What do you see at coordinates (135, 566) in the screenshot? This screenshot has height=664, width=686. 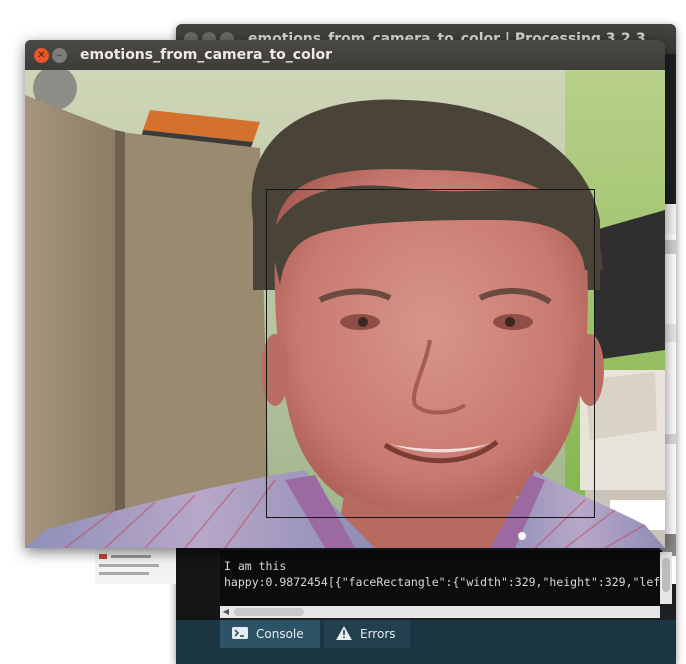 I see `background-window-peek` at bounding box center [135, 566].